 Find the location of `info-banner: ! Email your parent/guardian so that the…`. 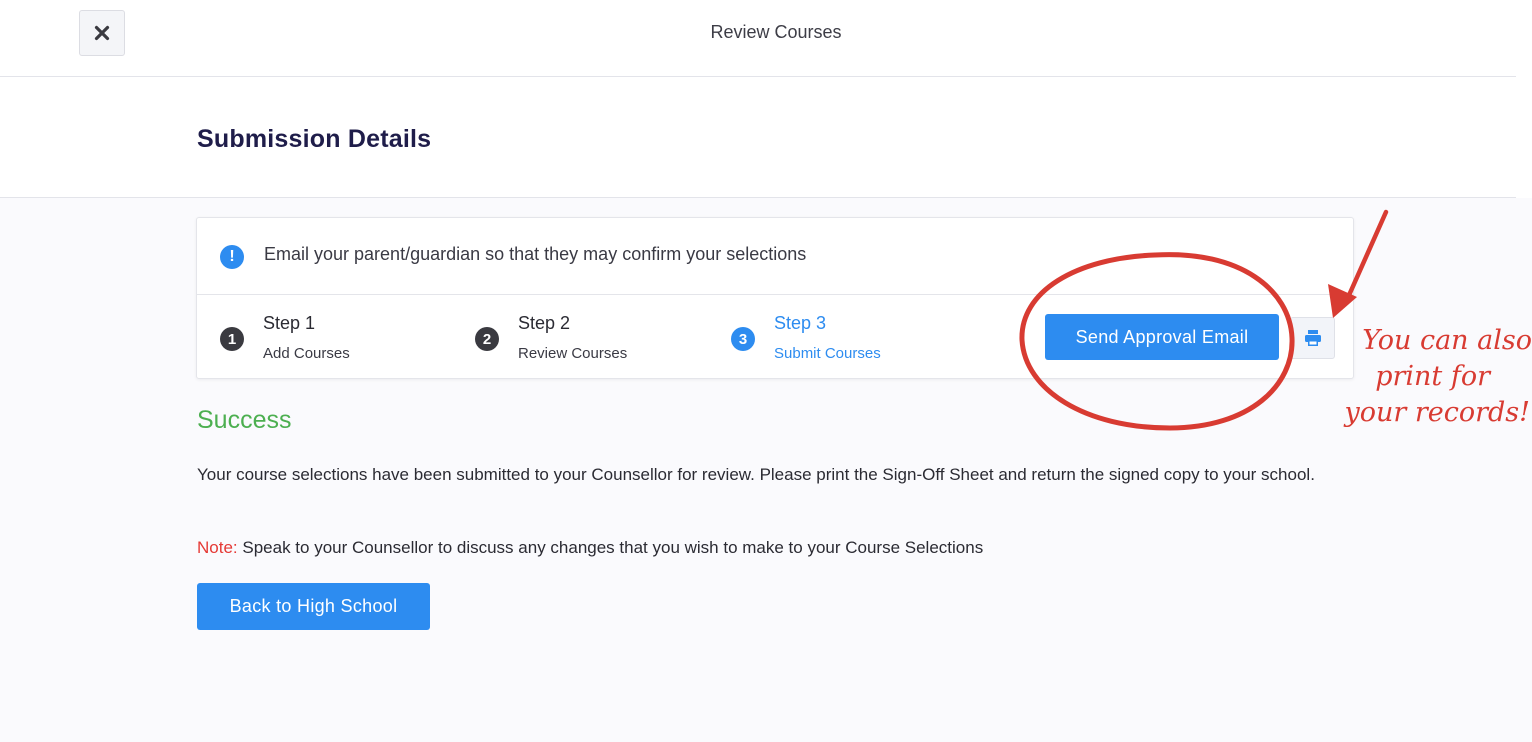

info-banner: ! Email your parent/guardian so that the… is located at coordinates (775, 256).